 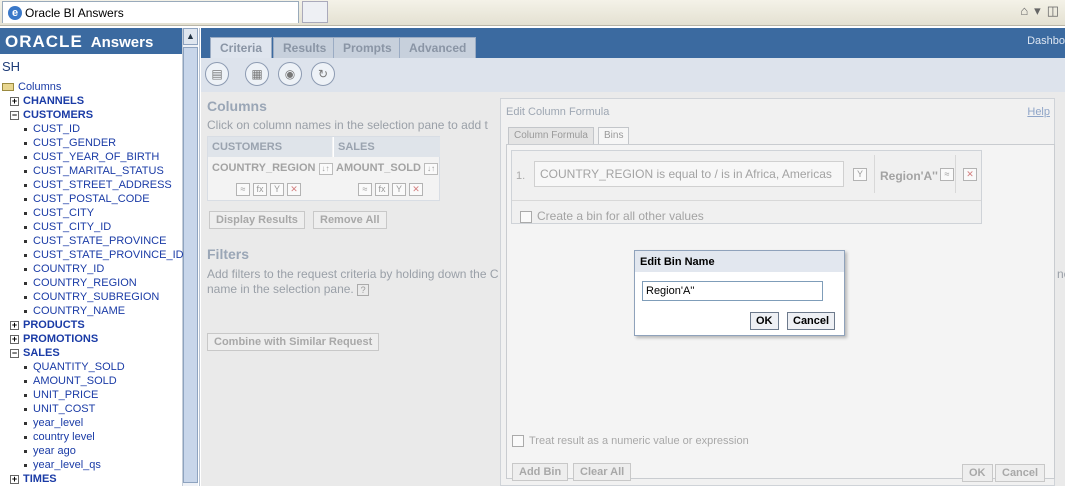 I want to click on home-icon: ⌂, so click(x=1024, y=10).